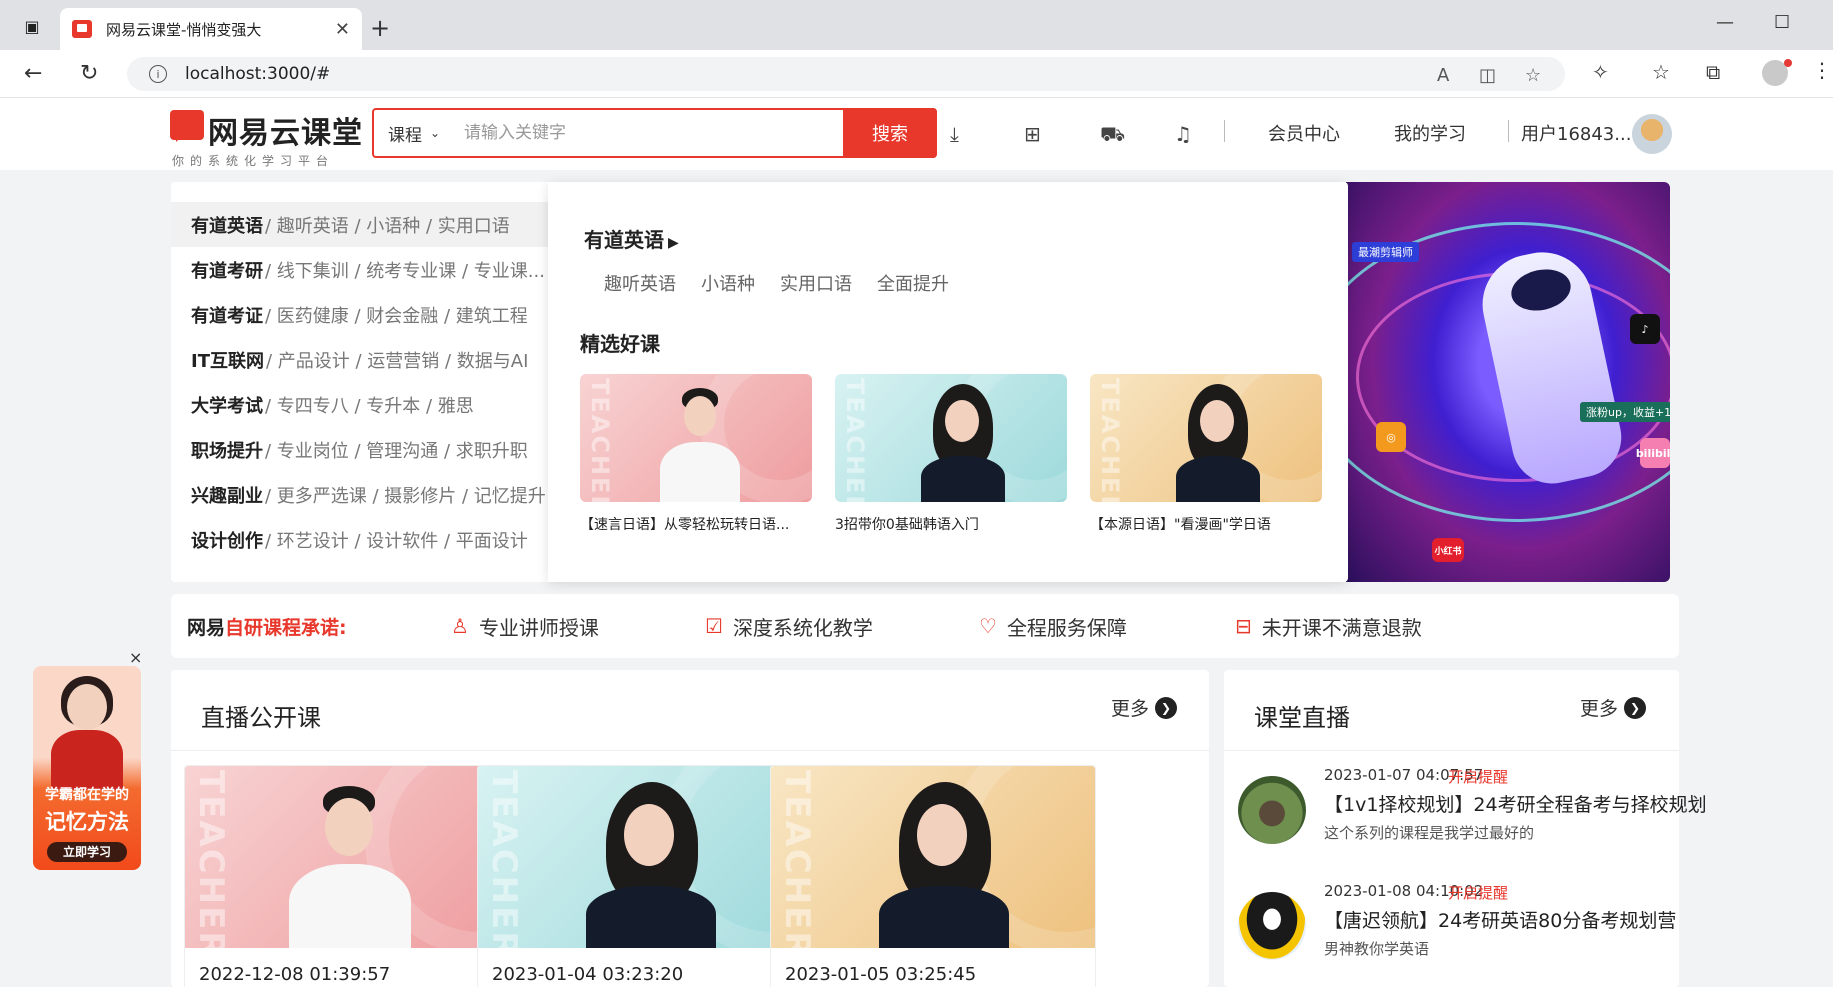 The image size is (1833, 987). What do you see at coordinates (1430, 133) in the screenshot?
I see `my-learning-link: 我的学习` at bounding box center [1430, 133].